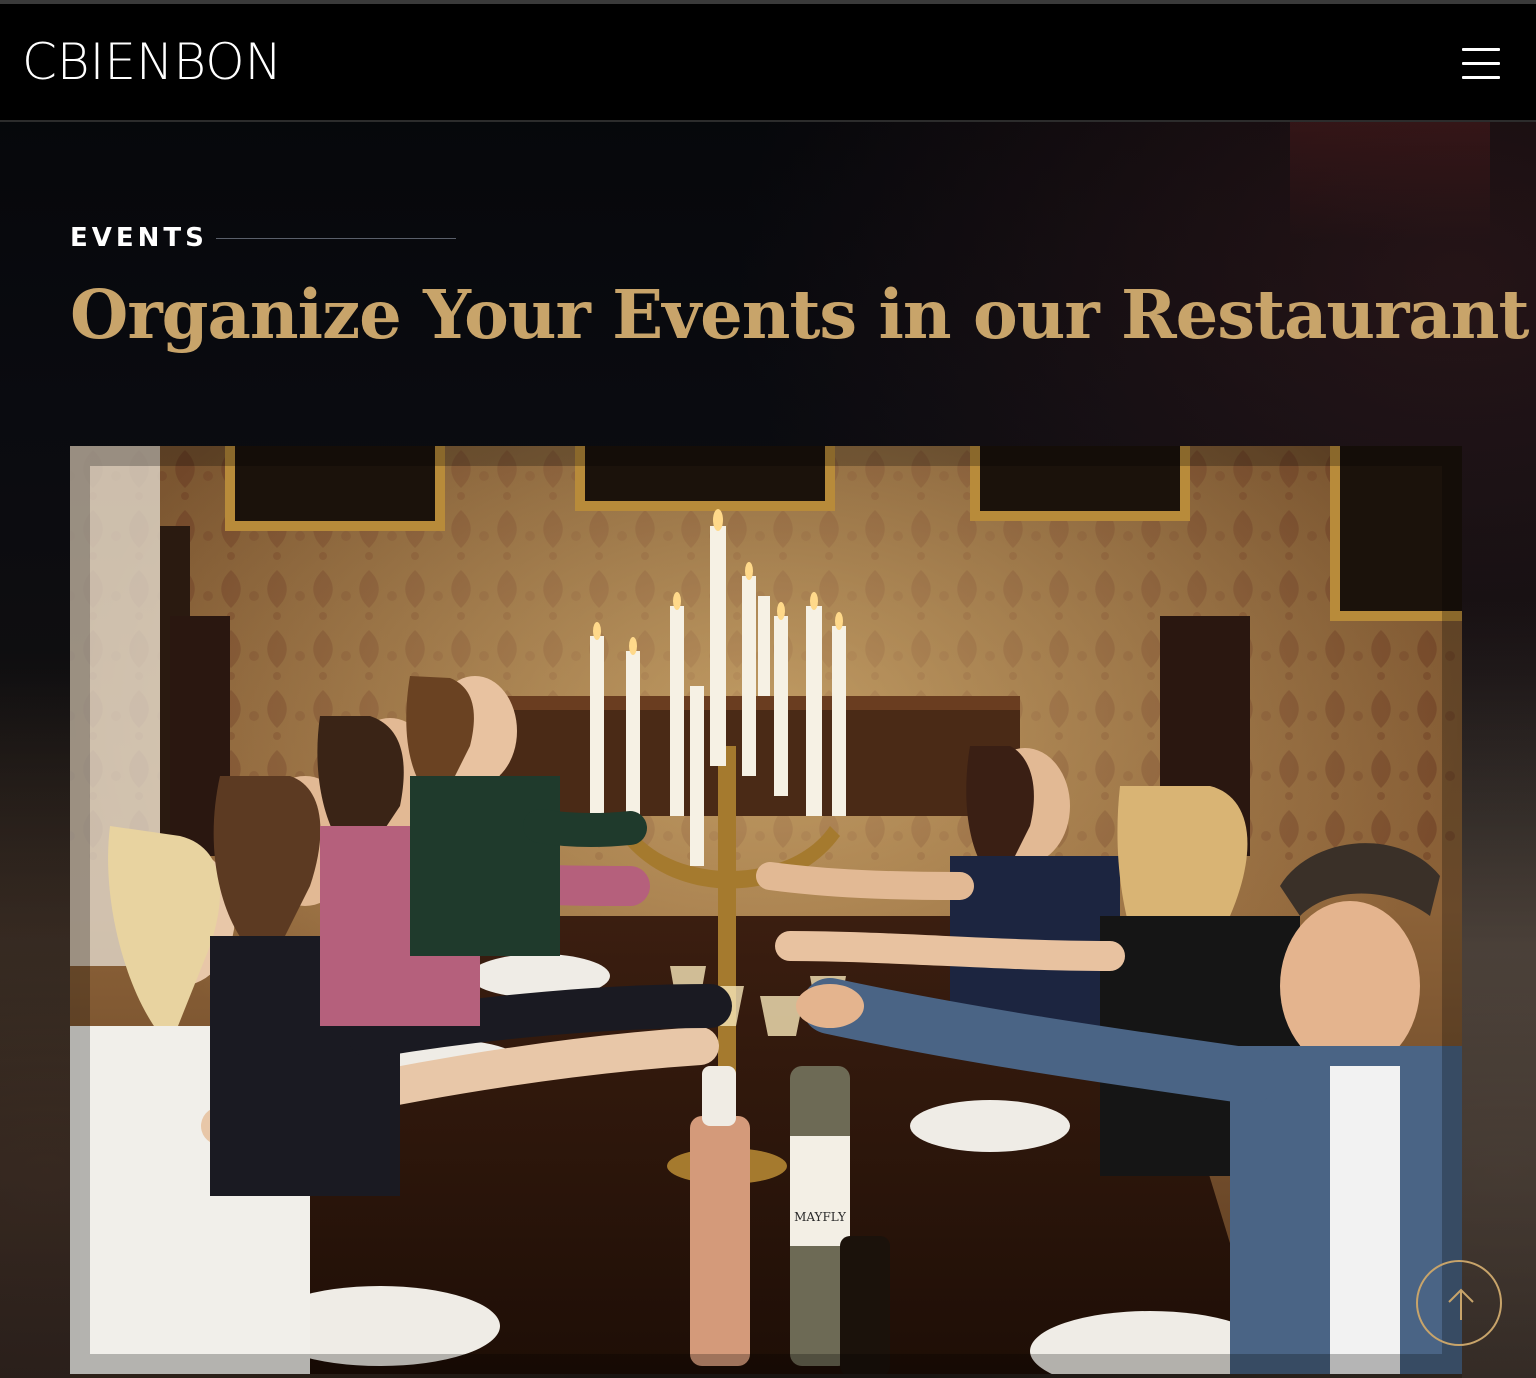 The height and width of the screenshot is (1378, 1536). I want to click on section-title: Organize Your Events in our Restaurant, so click(799, 314).